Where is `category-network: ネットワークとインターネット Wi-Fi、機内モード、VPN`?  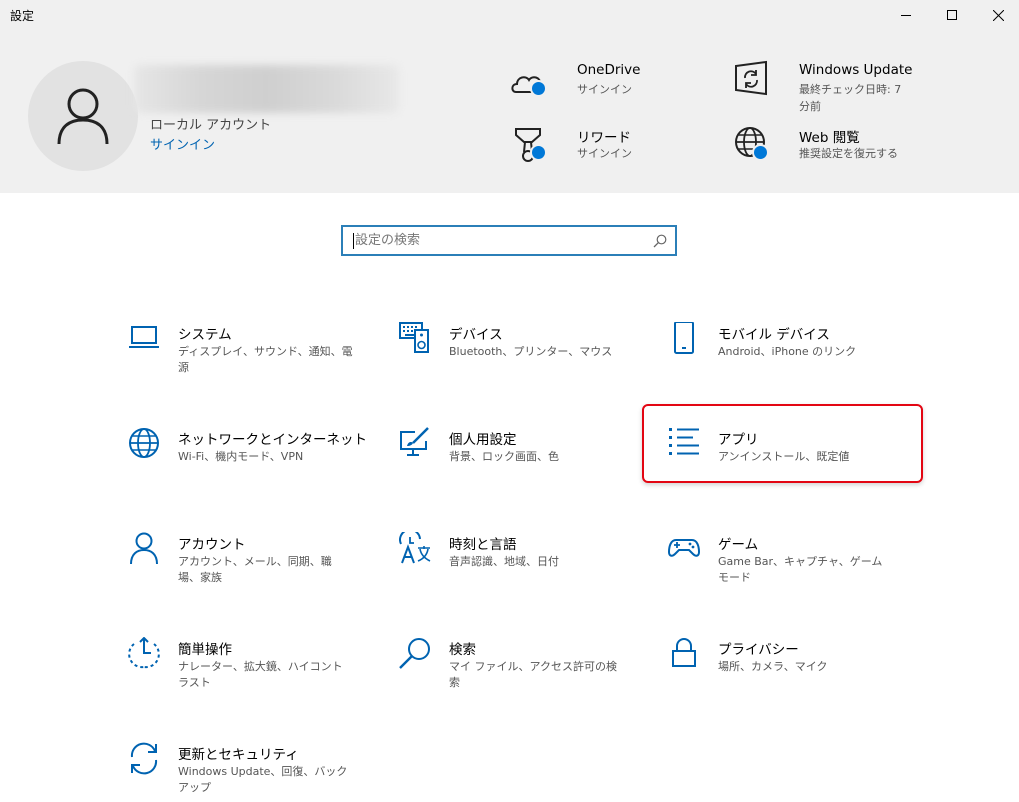
category-network: ネットワークとインターネット Wi-Fi、機内モード、VPN is located at coordinates (248, 457).